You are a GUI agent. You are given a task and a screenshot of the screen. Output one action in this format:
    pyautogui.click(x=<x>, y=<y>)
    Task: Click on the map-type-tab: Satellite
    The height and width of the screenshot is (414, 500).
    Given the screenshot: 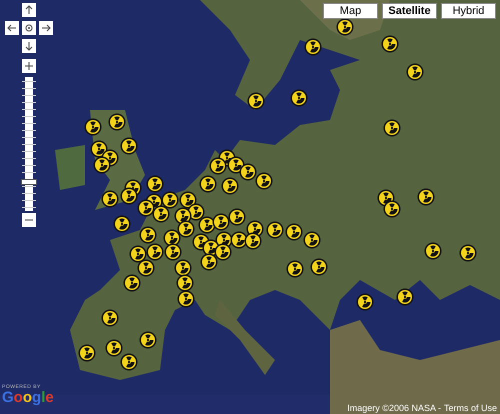 What is the action you would take?
    pyautogui.click(x=409, y=11)
    